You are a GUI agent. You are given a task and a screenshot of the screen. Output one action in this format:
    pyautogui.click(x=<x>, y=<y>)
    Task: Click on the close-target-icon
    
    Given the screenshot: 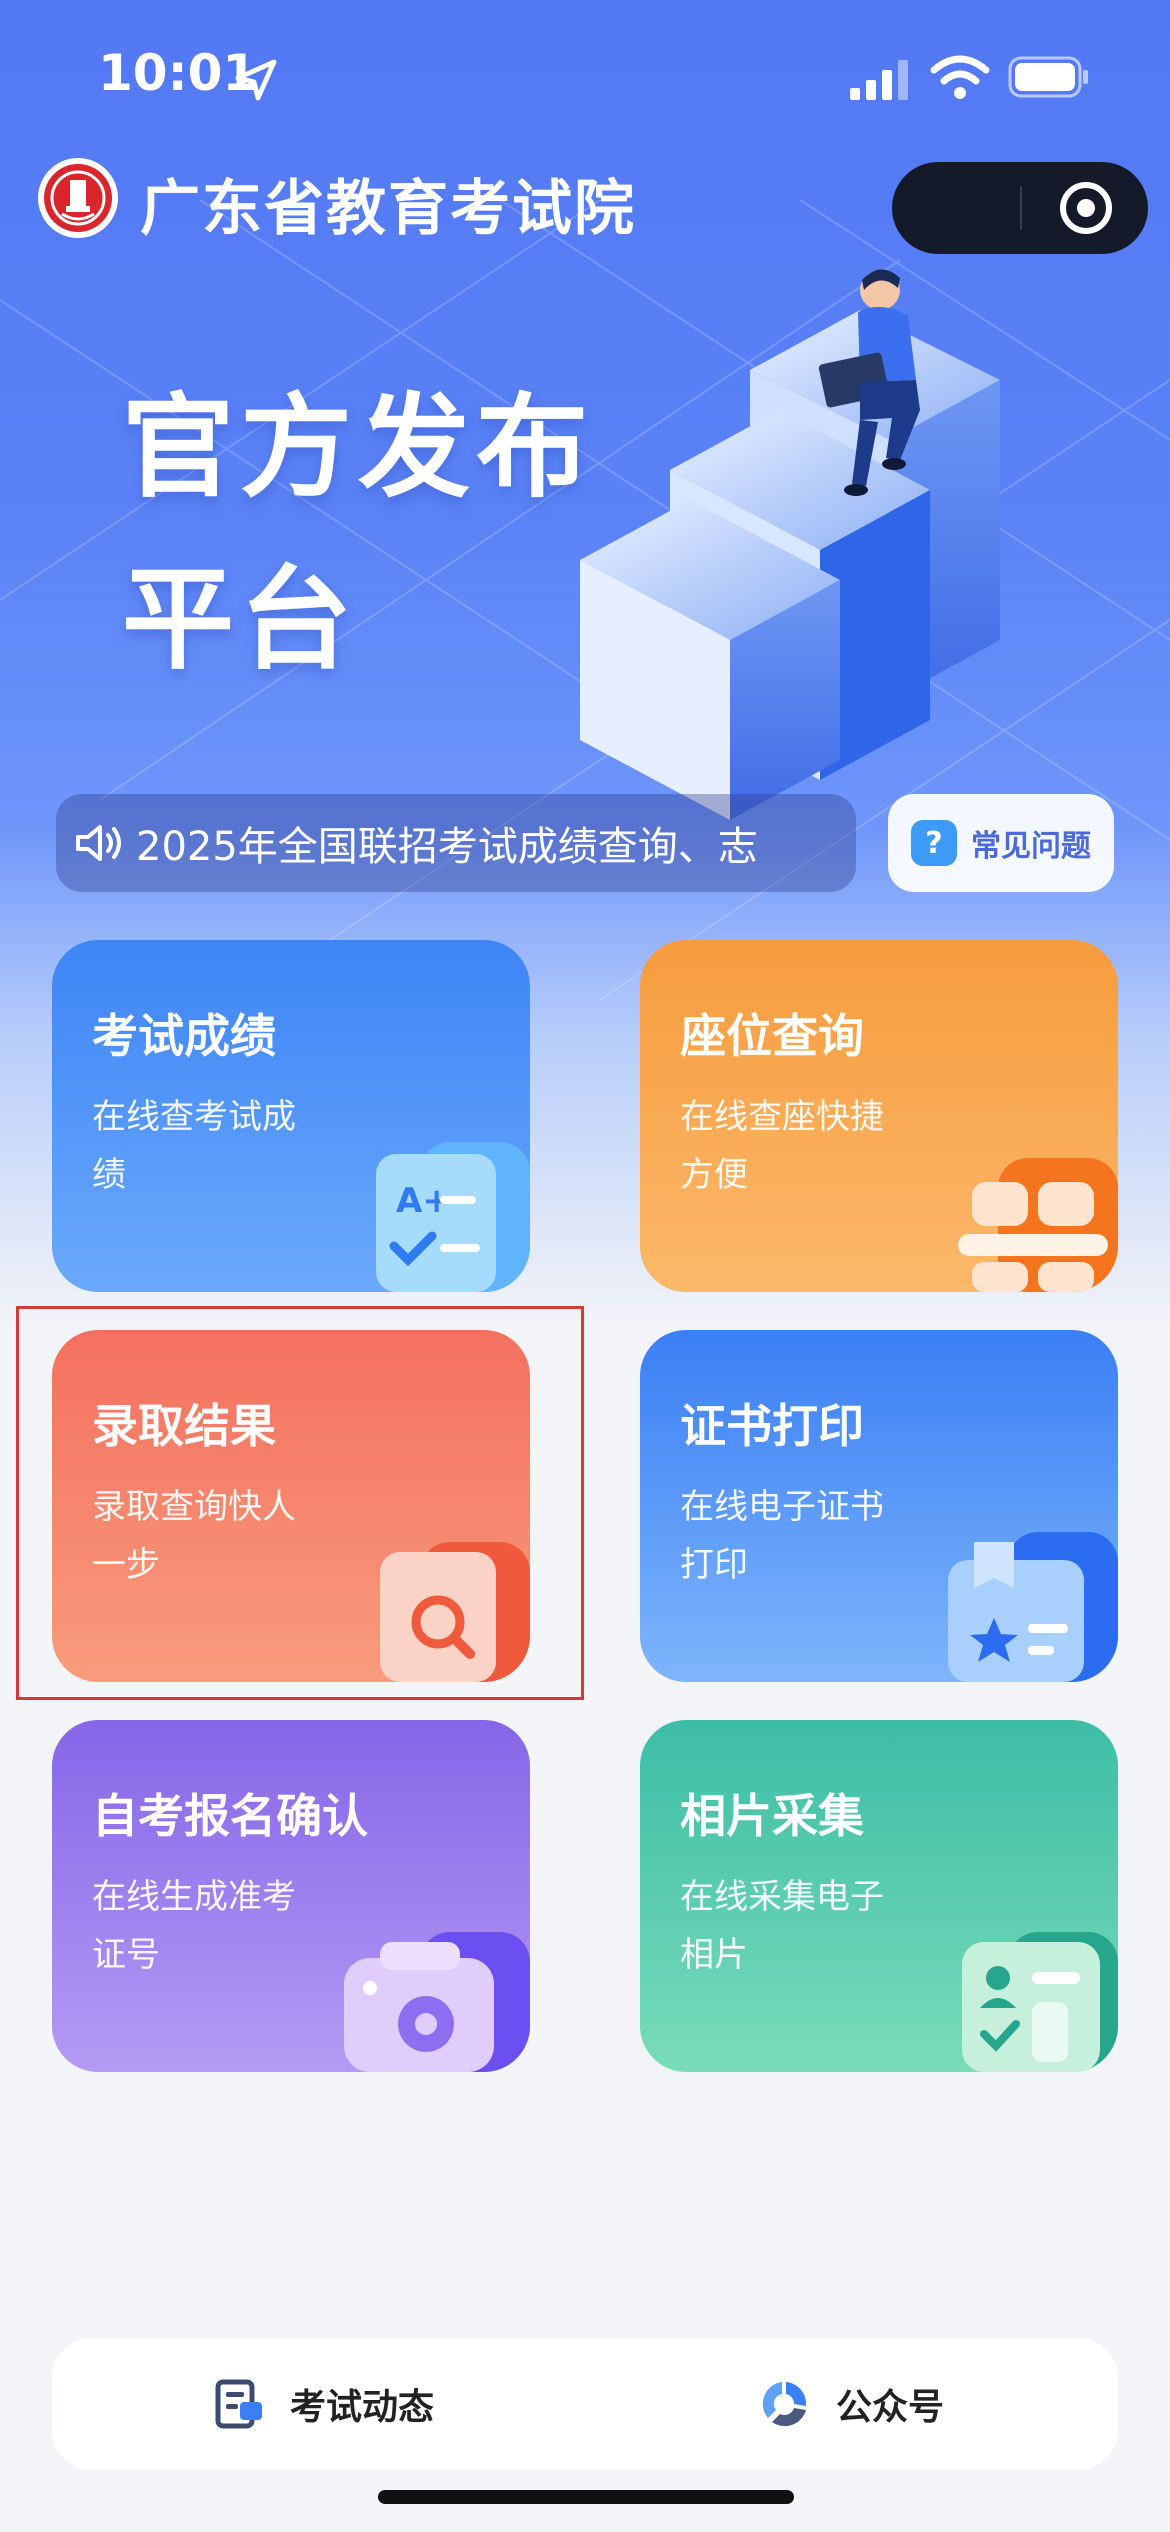 What is the action you would take?
    pyautogui.click(x=1086, y=208)
    